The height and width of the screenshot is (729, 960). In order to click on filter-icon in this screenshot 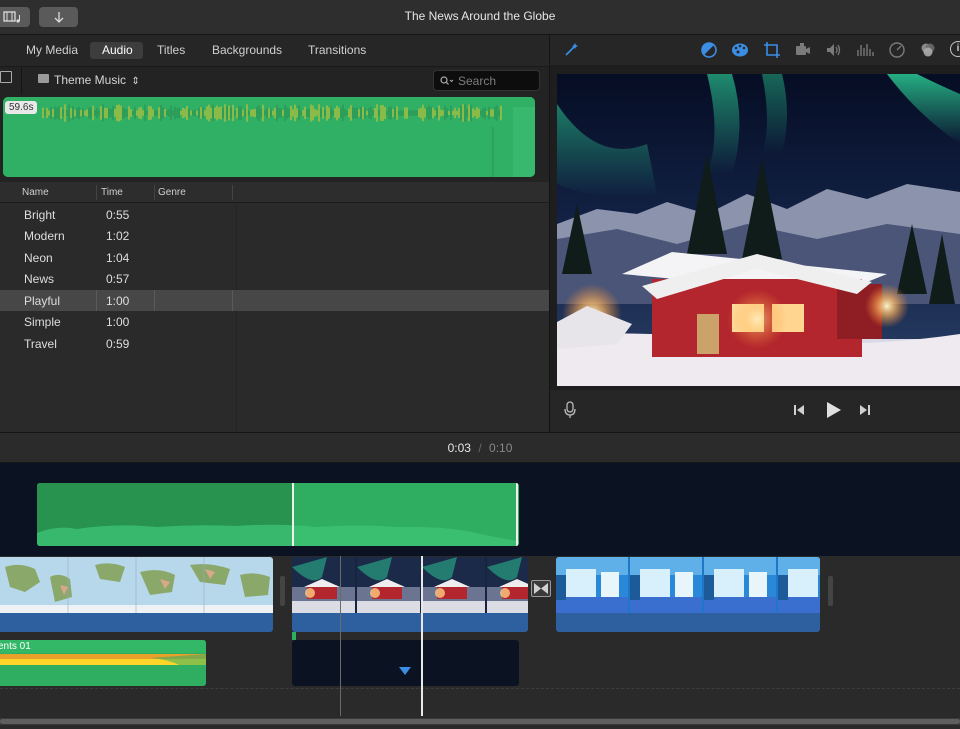, I will do `click(928, 50)`.